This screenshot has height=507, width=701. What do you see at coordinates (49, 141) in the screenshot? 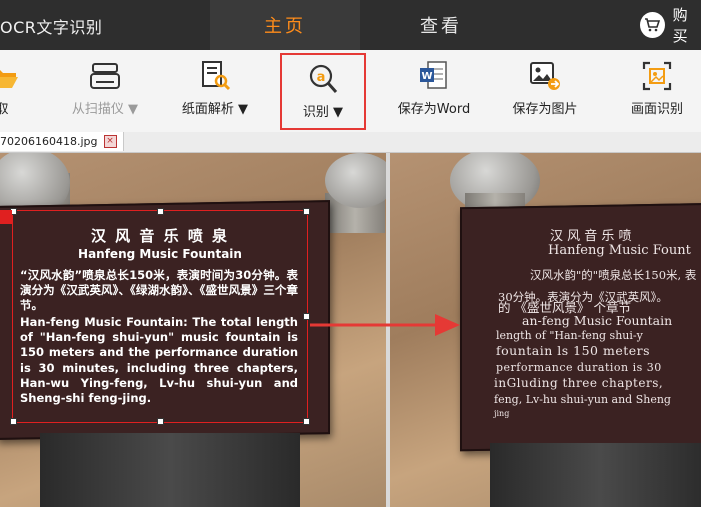
I see `file-tab-name: 70206160418.jpg` at bounding box center [49, 141].